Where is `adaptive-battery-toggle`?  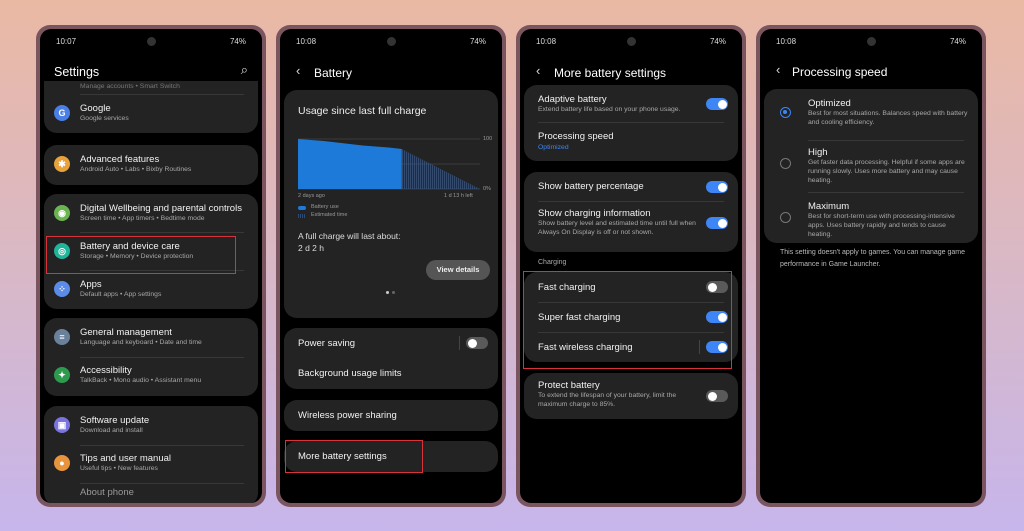
adaptive-battery-toggle is located at coordinates (717, 104).